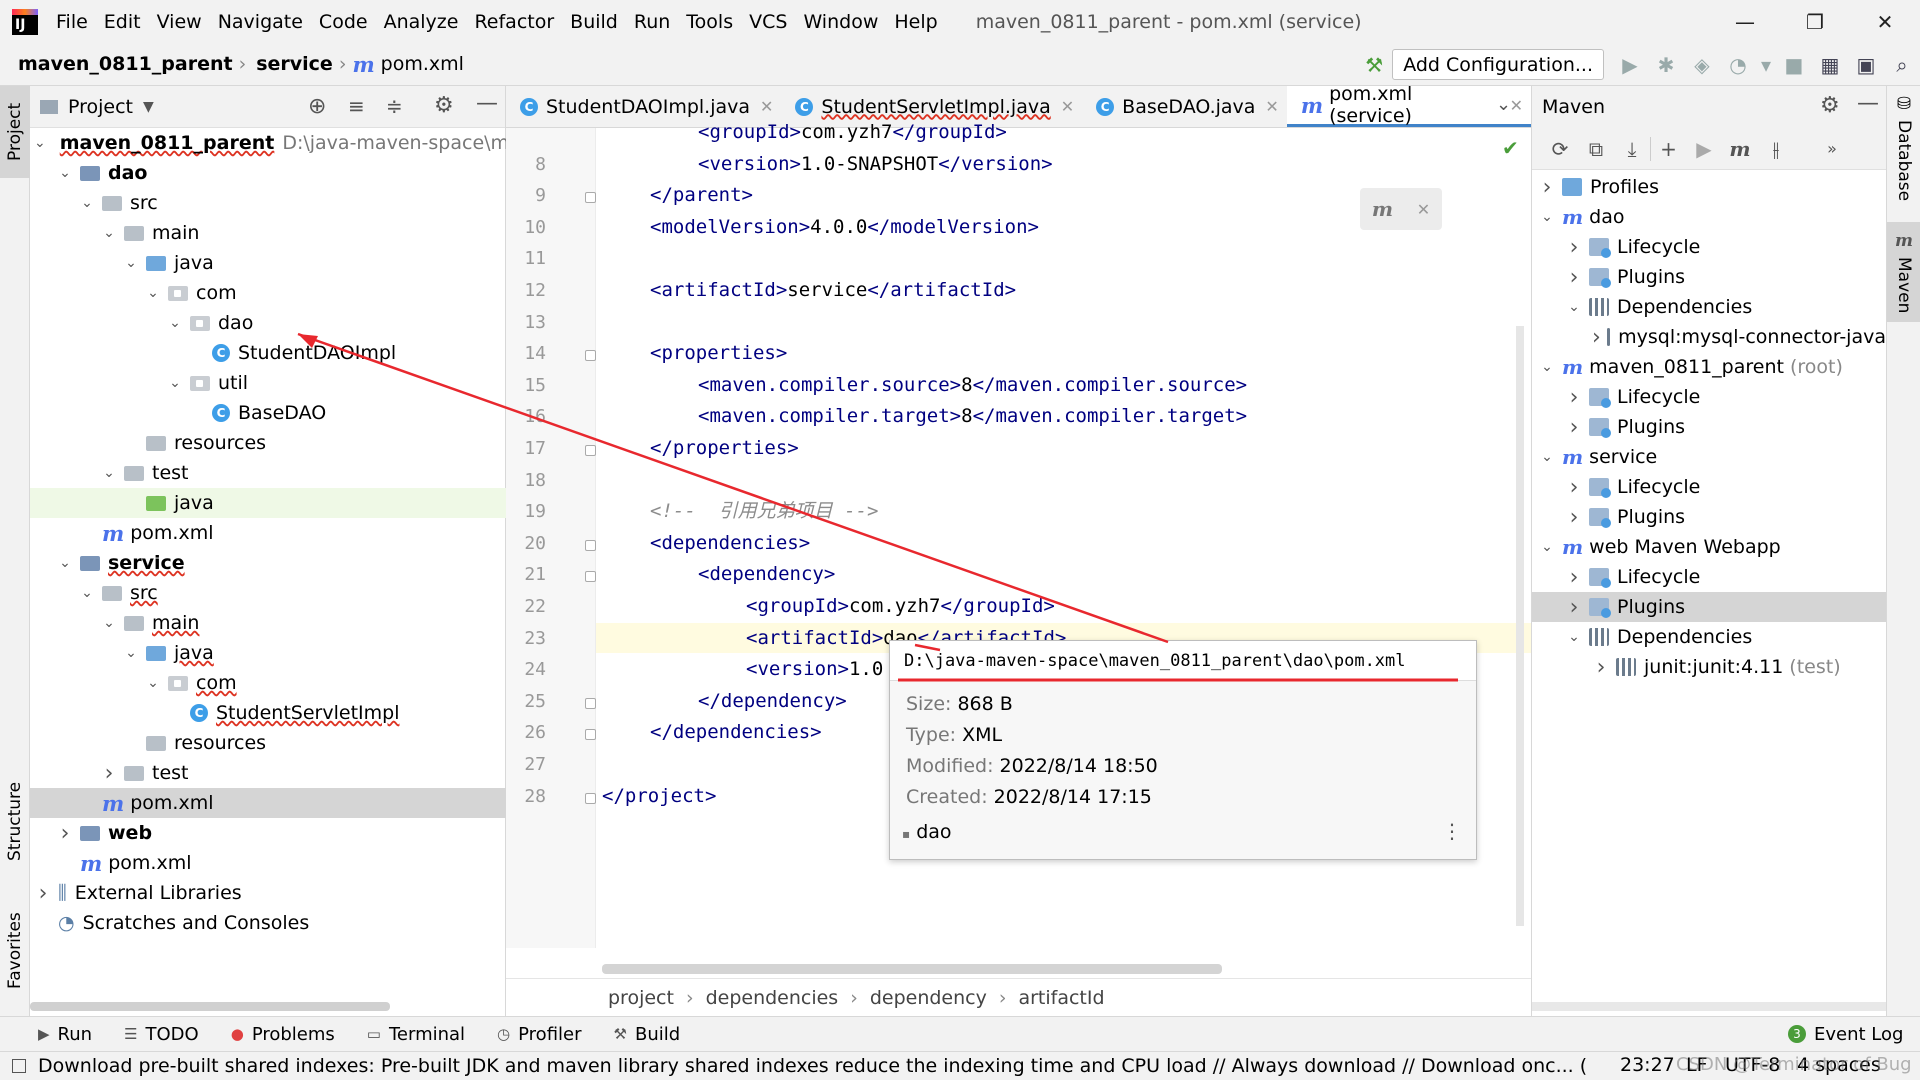  Describe the element at coordinates (1061, 998) in the screenshot. I see `xml-breadcrumb-item: artifactId` at that location.